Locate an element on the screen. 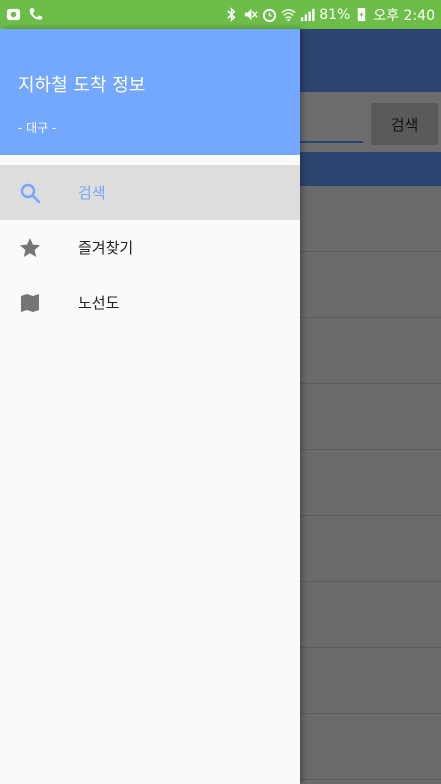 The width and height of the screenshot is (441, 784). map-icon is located at coordinates (30, 302).